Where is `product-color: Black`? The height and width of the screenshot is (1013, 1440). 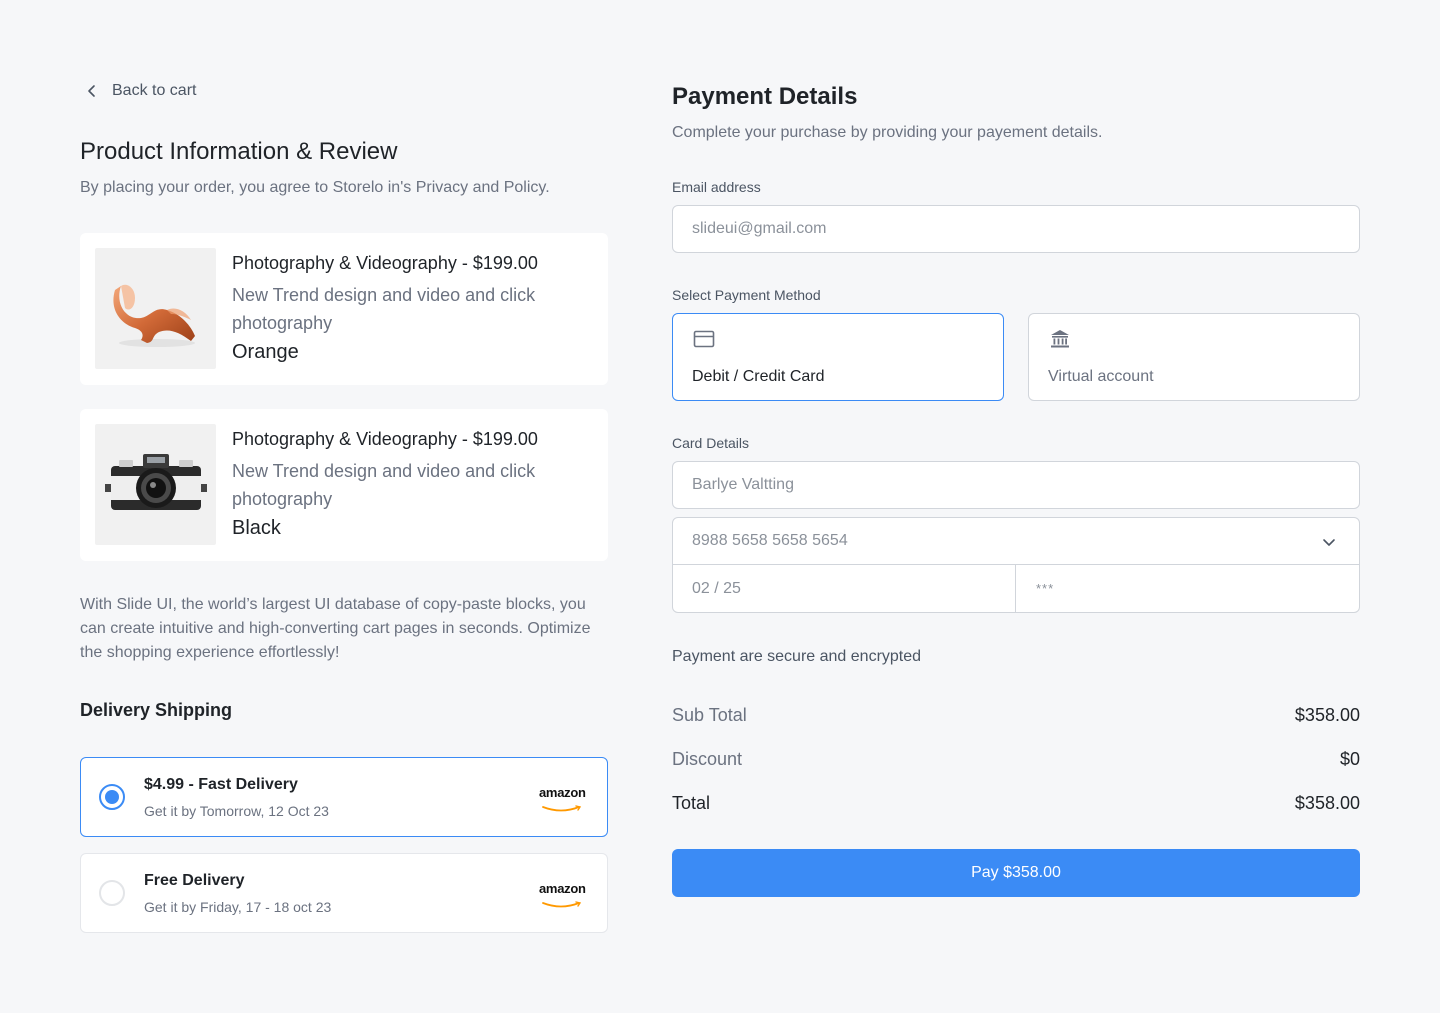 product-color: Black is located at coordinates (256, 528).